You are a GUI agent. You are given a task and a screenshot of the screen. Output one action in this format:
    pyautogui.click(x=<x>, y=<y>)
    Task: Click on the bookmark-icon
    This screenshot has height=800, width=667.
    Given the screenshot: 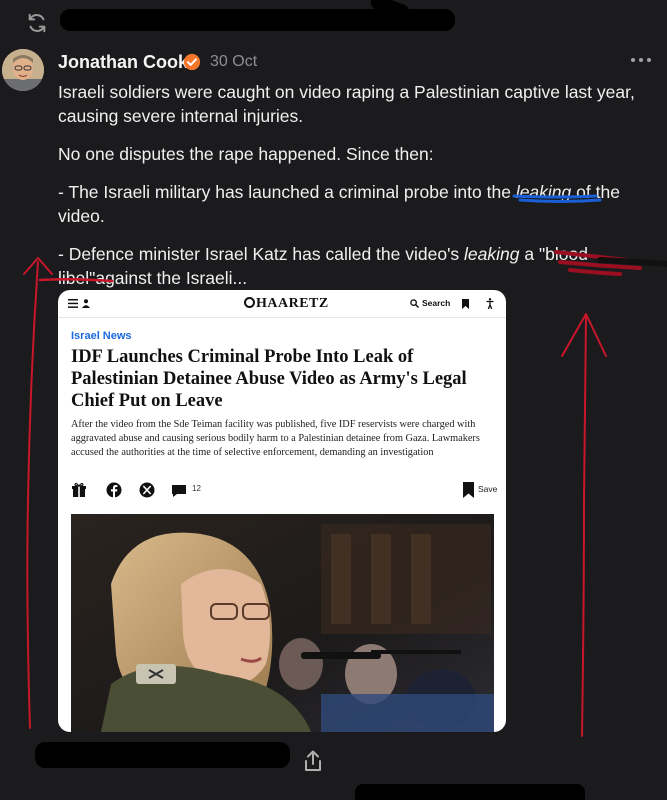 What is the action you would take?
    pyautogui.click(x=465, y=304)
    